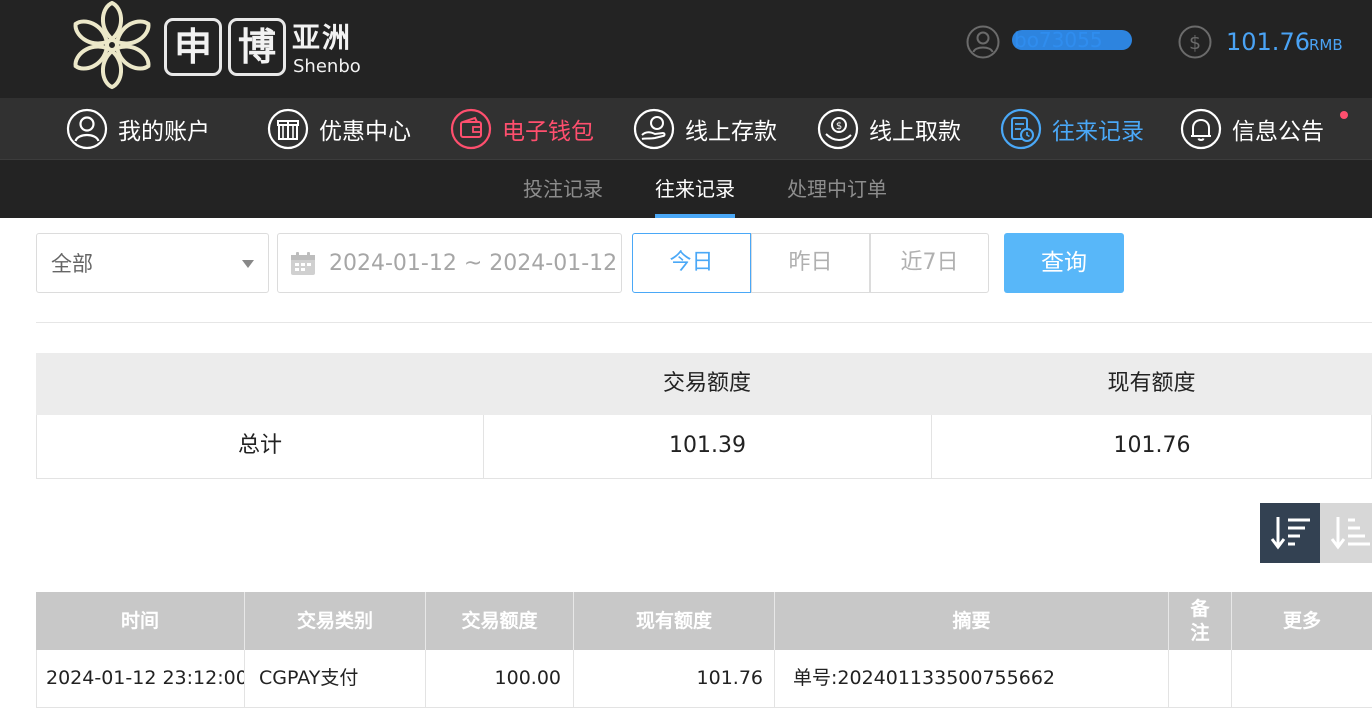  I want to click on deposit-icon, so click(654, 128).